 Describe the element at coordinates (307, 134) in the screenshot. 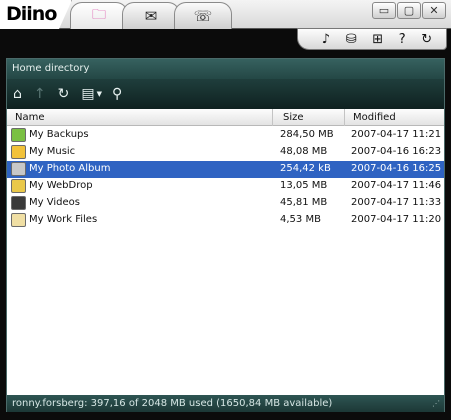

I see `file-size: 284,50 MB` at that location.